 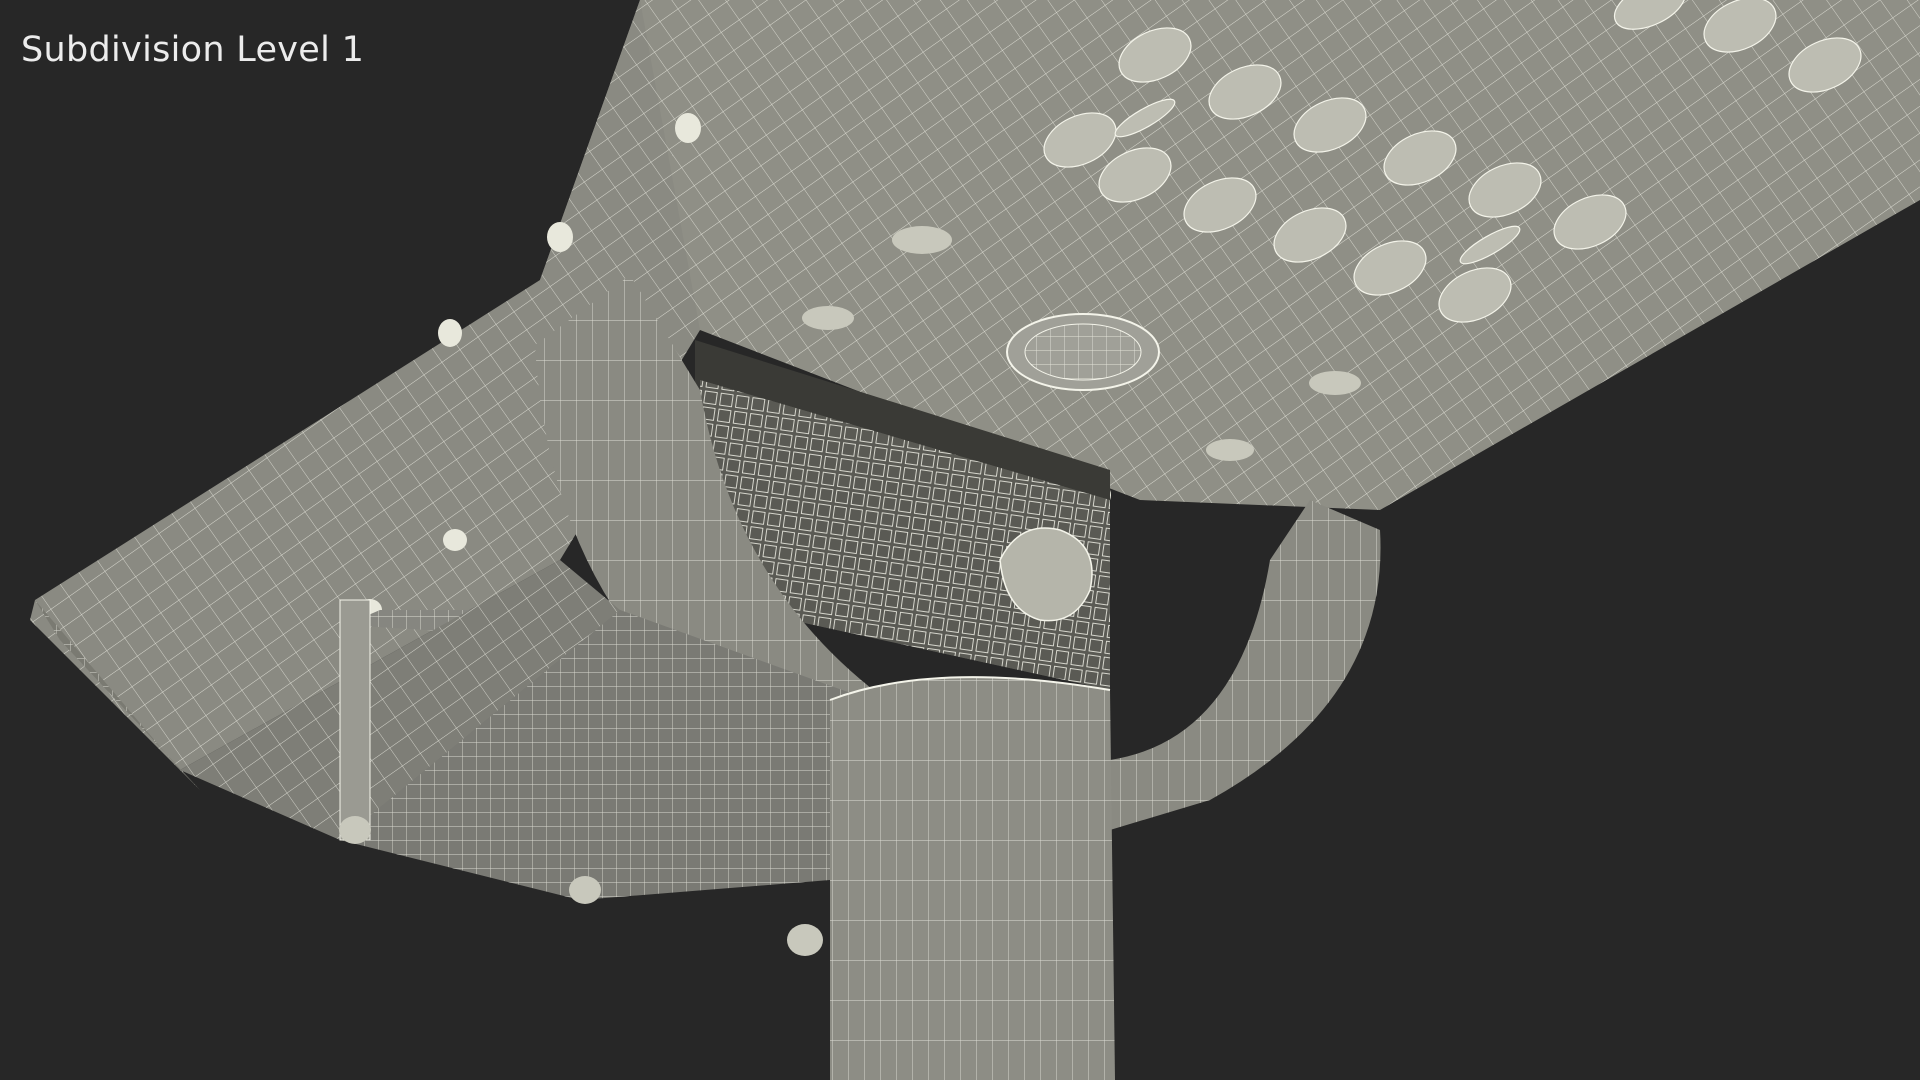 I want to click on right-arm, so click(x=1245, y=665).